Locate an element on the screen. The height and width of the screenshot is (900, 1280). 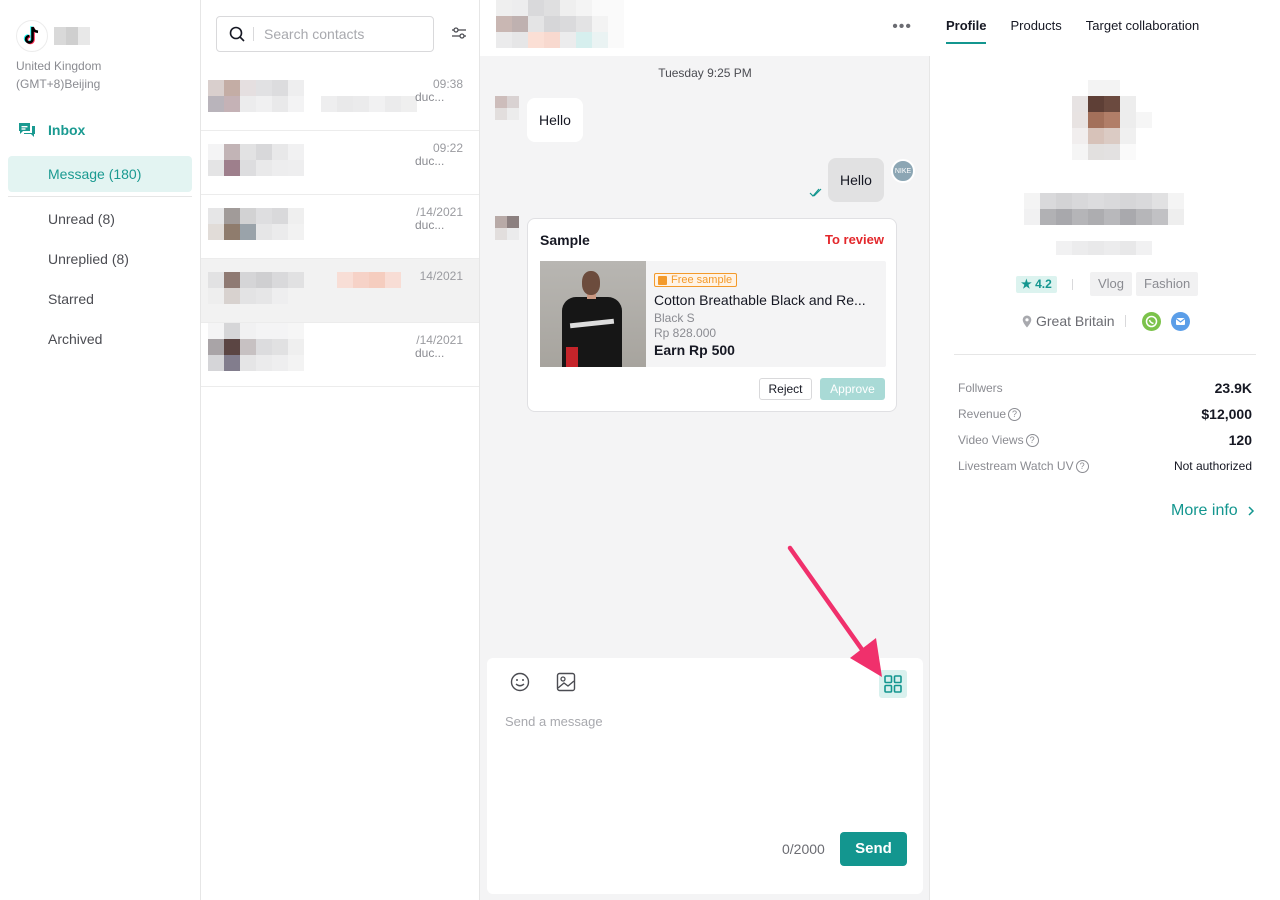
send-button: Send is located at coordinates (873, 849).